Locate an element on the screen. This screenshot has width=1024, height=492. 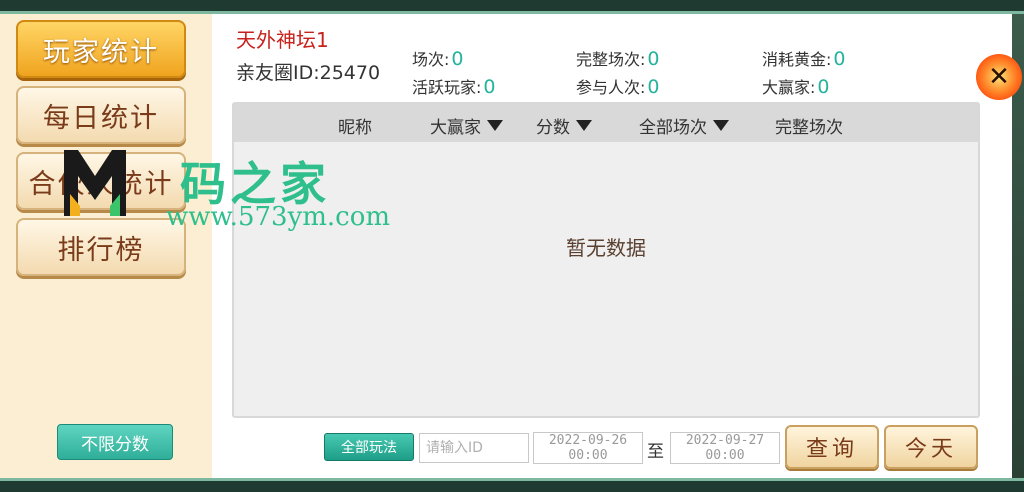
column-all-games: 全部场次 is located at coordinates (684, 125).